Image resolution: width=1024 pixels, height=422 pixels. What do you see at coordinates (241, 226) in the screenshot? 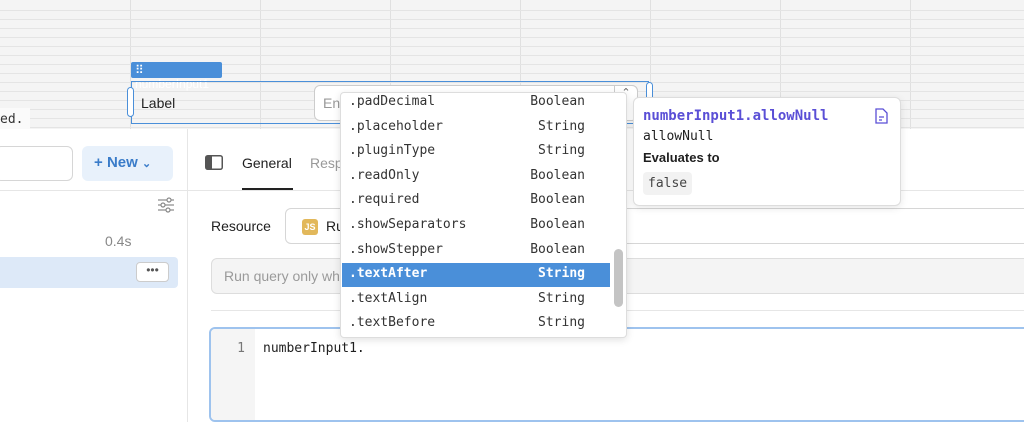
I see `resource-label: Resource` at bounding box center [241, 226].